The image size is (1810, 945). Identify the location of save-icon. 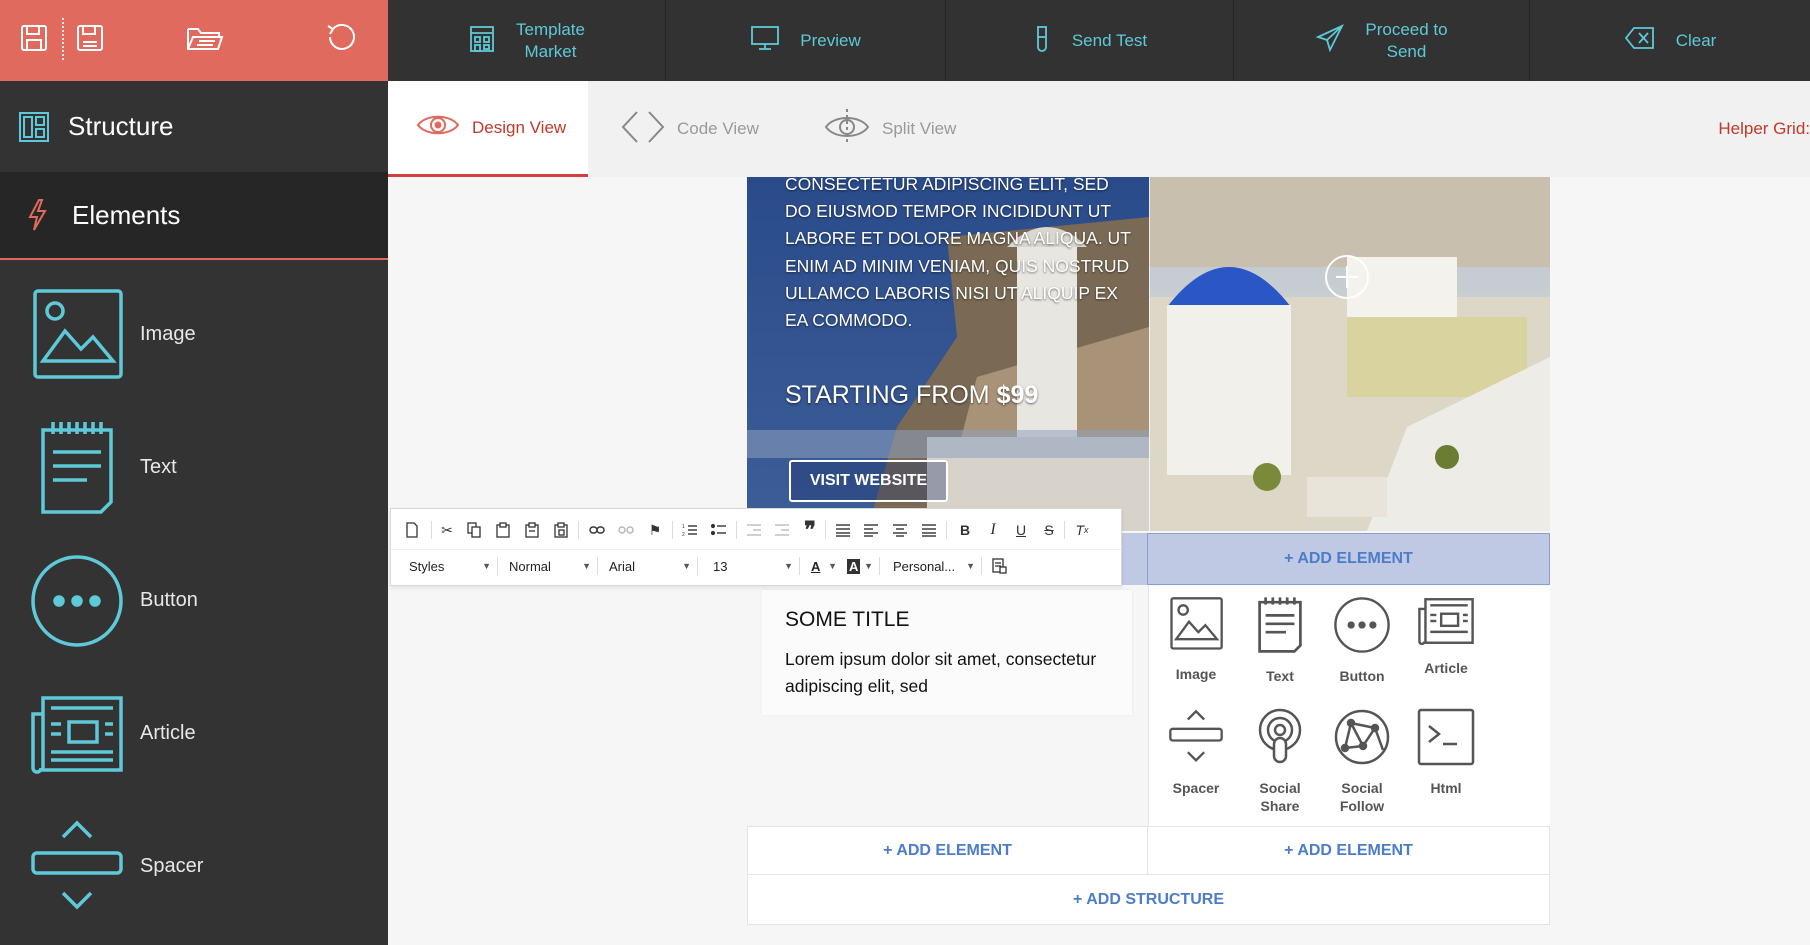
(34, 38).